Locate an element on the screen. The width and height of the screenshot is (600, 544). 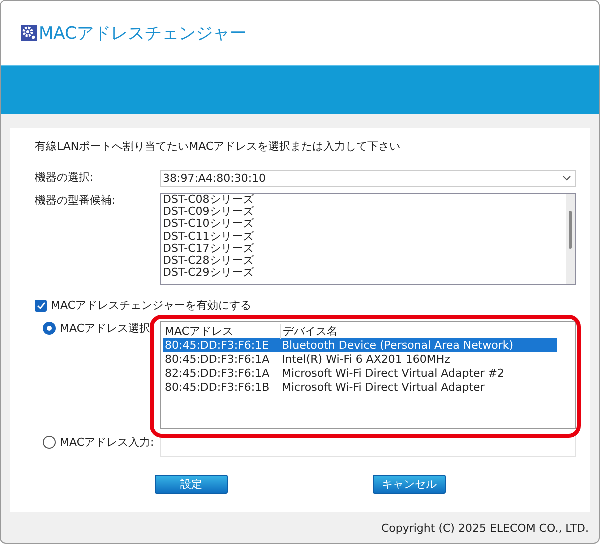
table-cell-text: Microsoft Wi-Fi Direct Virtual Adapter is located at coordinates (383, 387).